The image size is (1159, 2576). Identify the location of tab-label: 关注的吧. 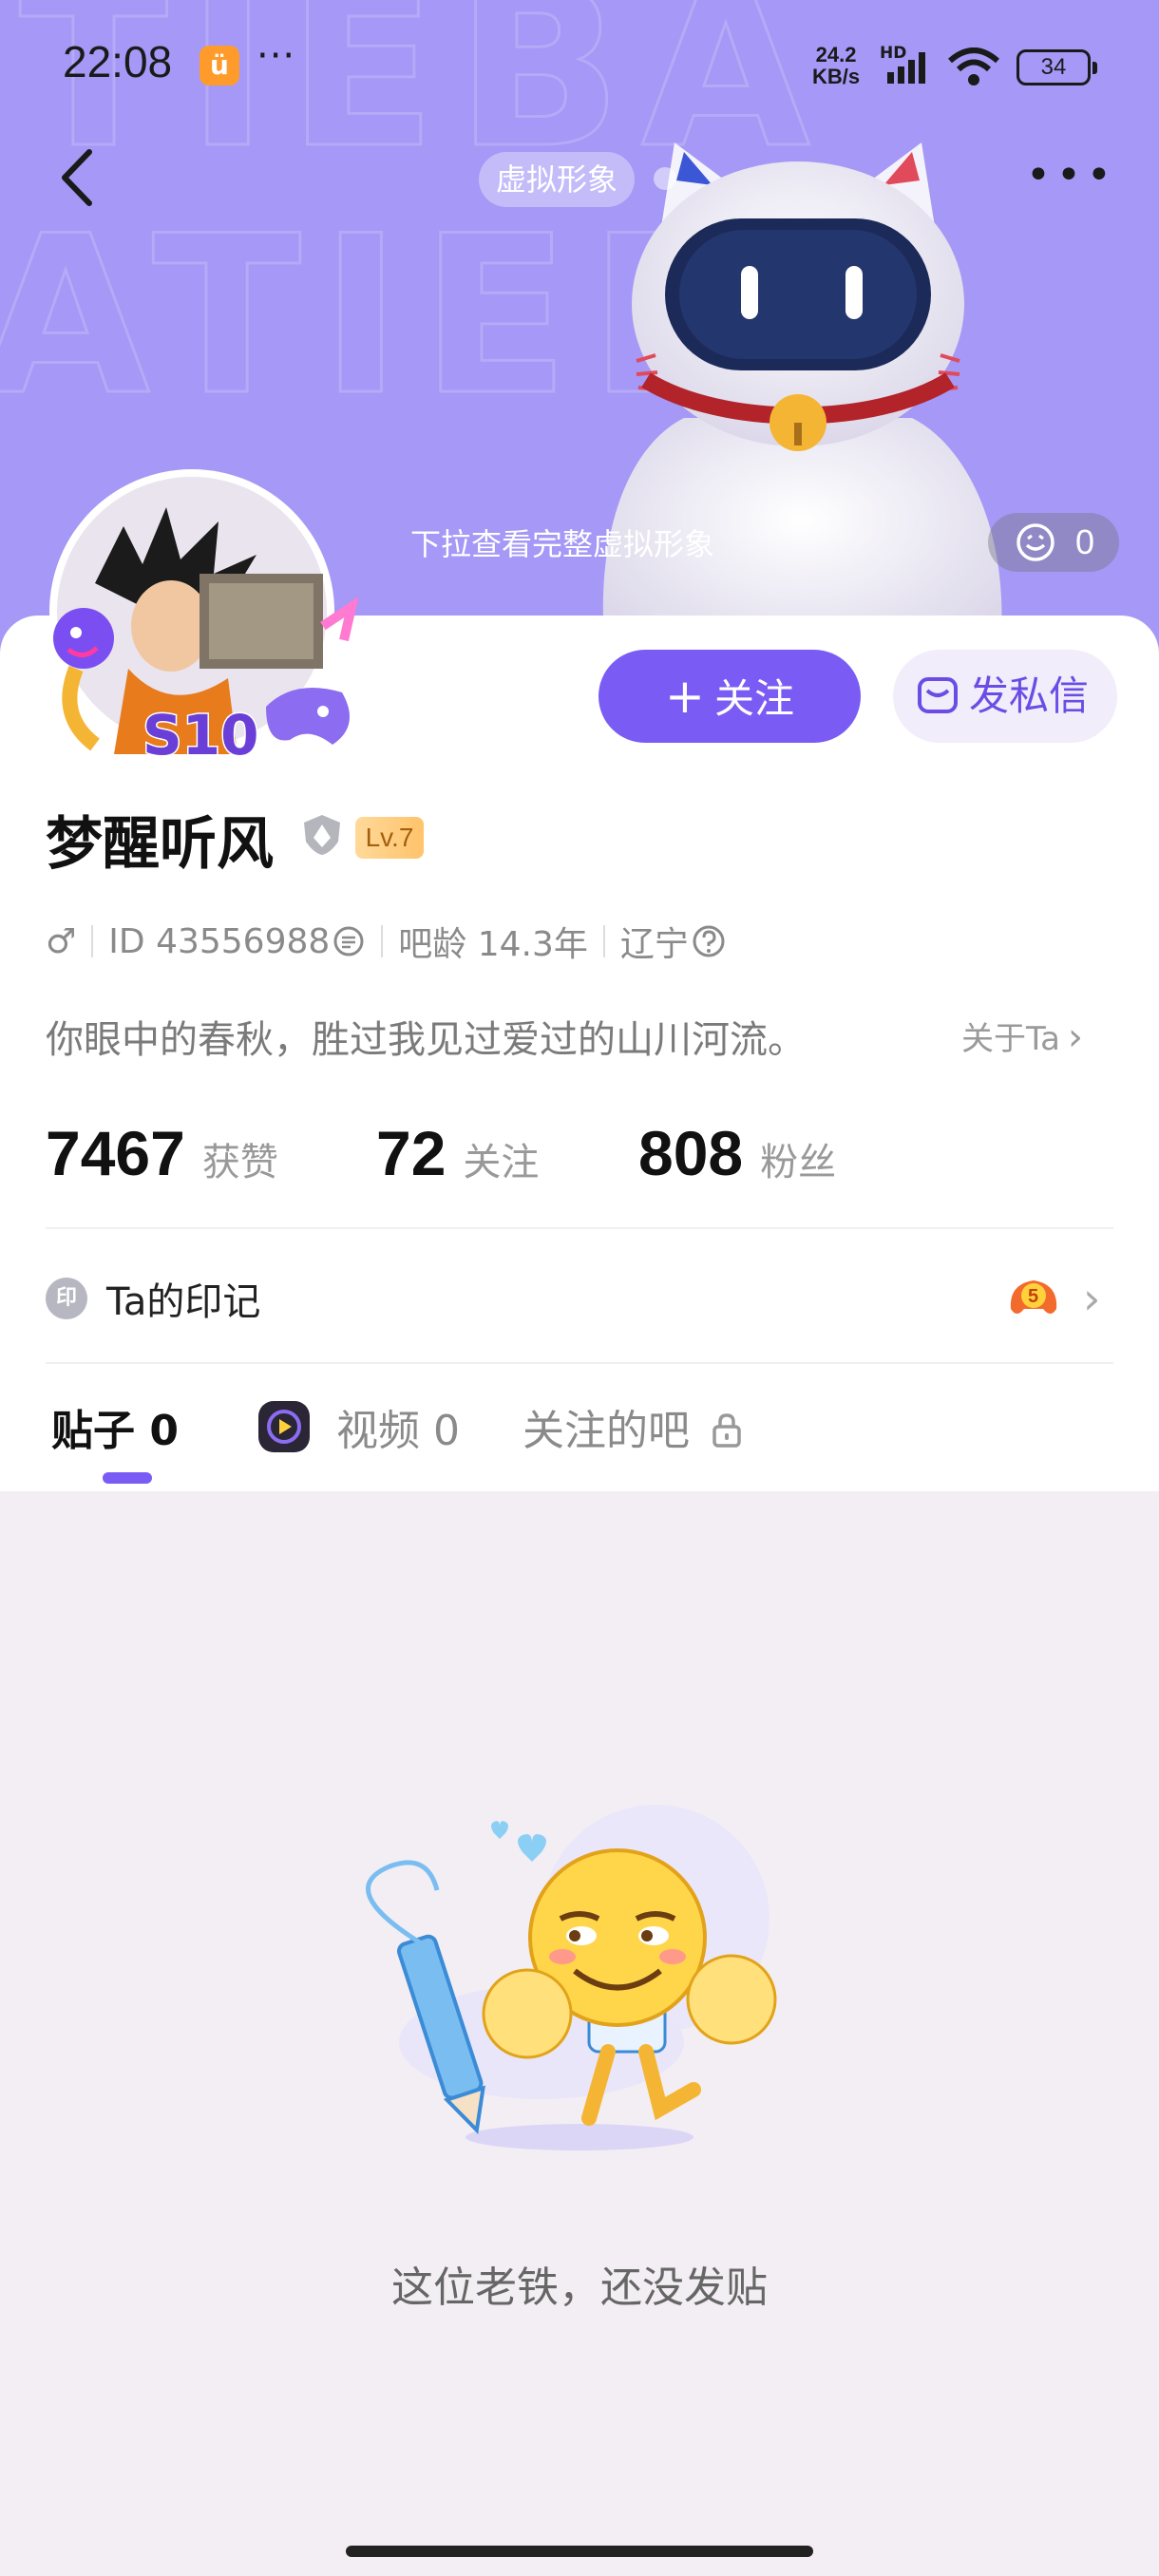
(606, 1431).